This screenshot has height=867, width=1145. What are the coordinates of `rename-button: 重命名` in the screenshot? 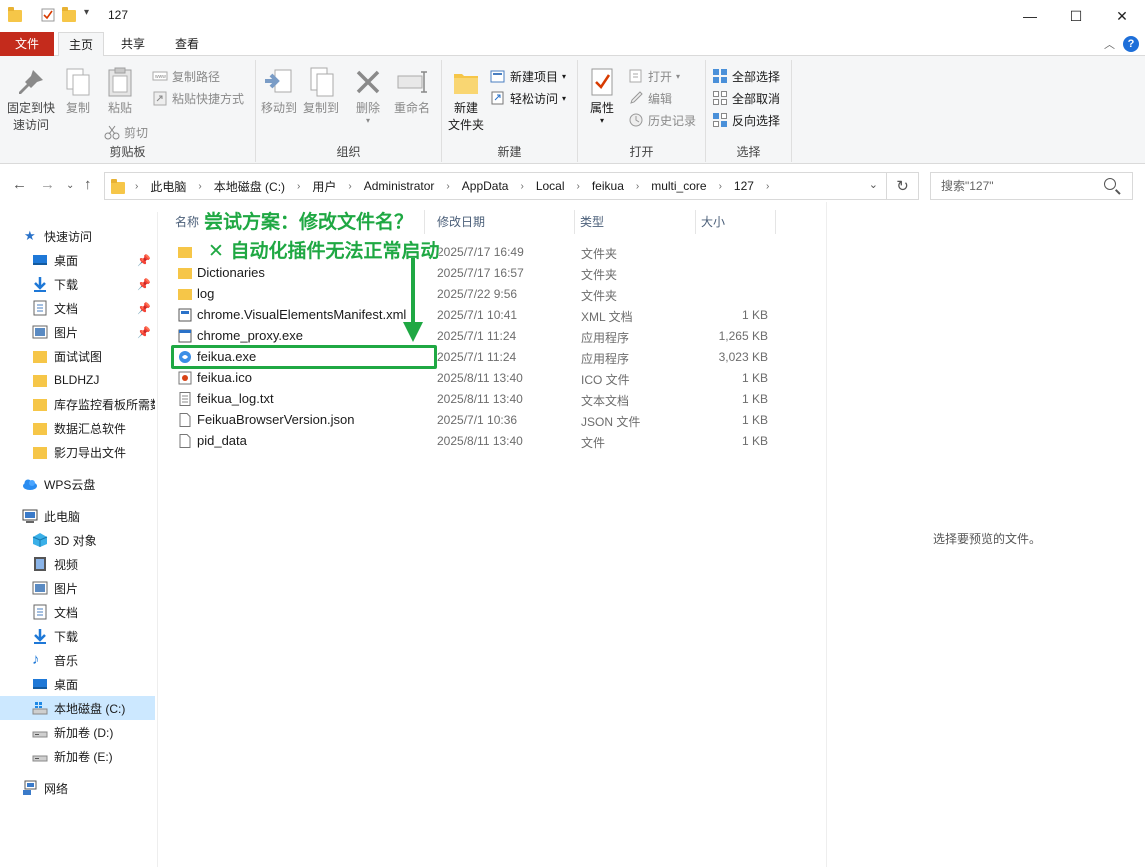 It's located at (412, 91).